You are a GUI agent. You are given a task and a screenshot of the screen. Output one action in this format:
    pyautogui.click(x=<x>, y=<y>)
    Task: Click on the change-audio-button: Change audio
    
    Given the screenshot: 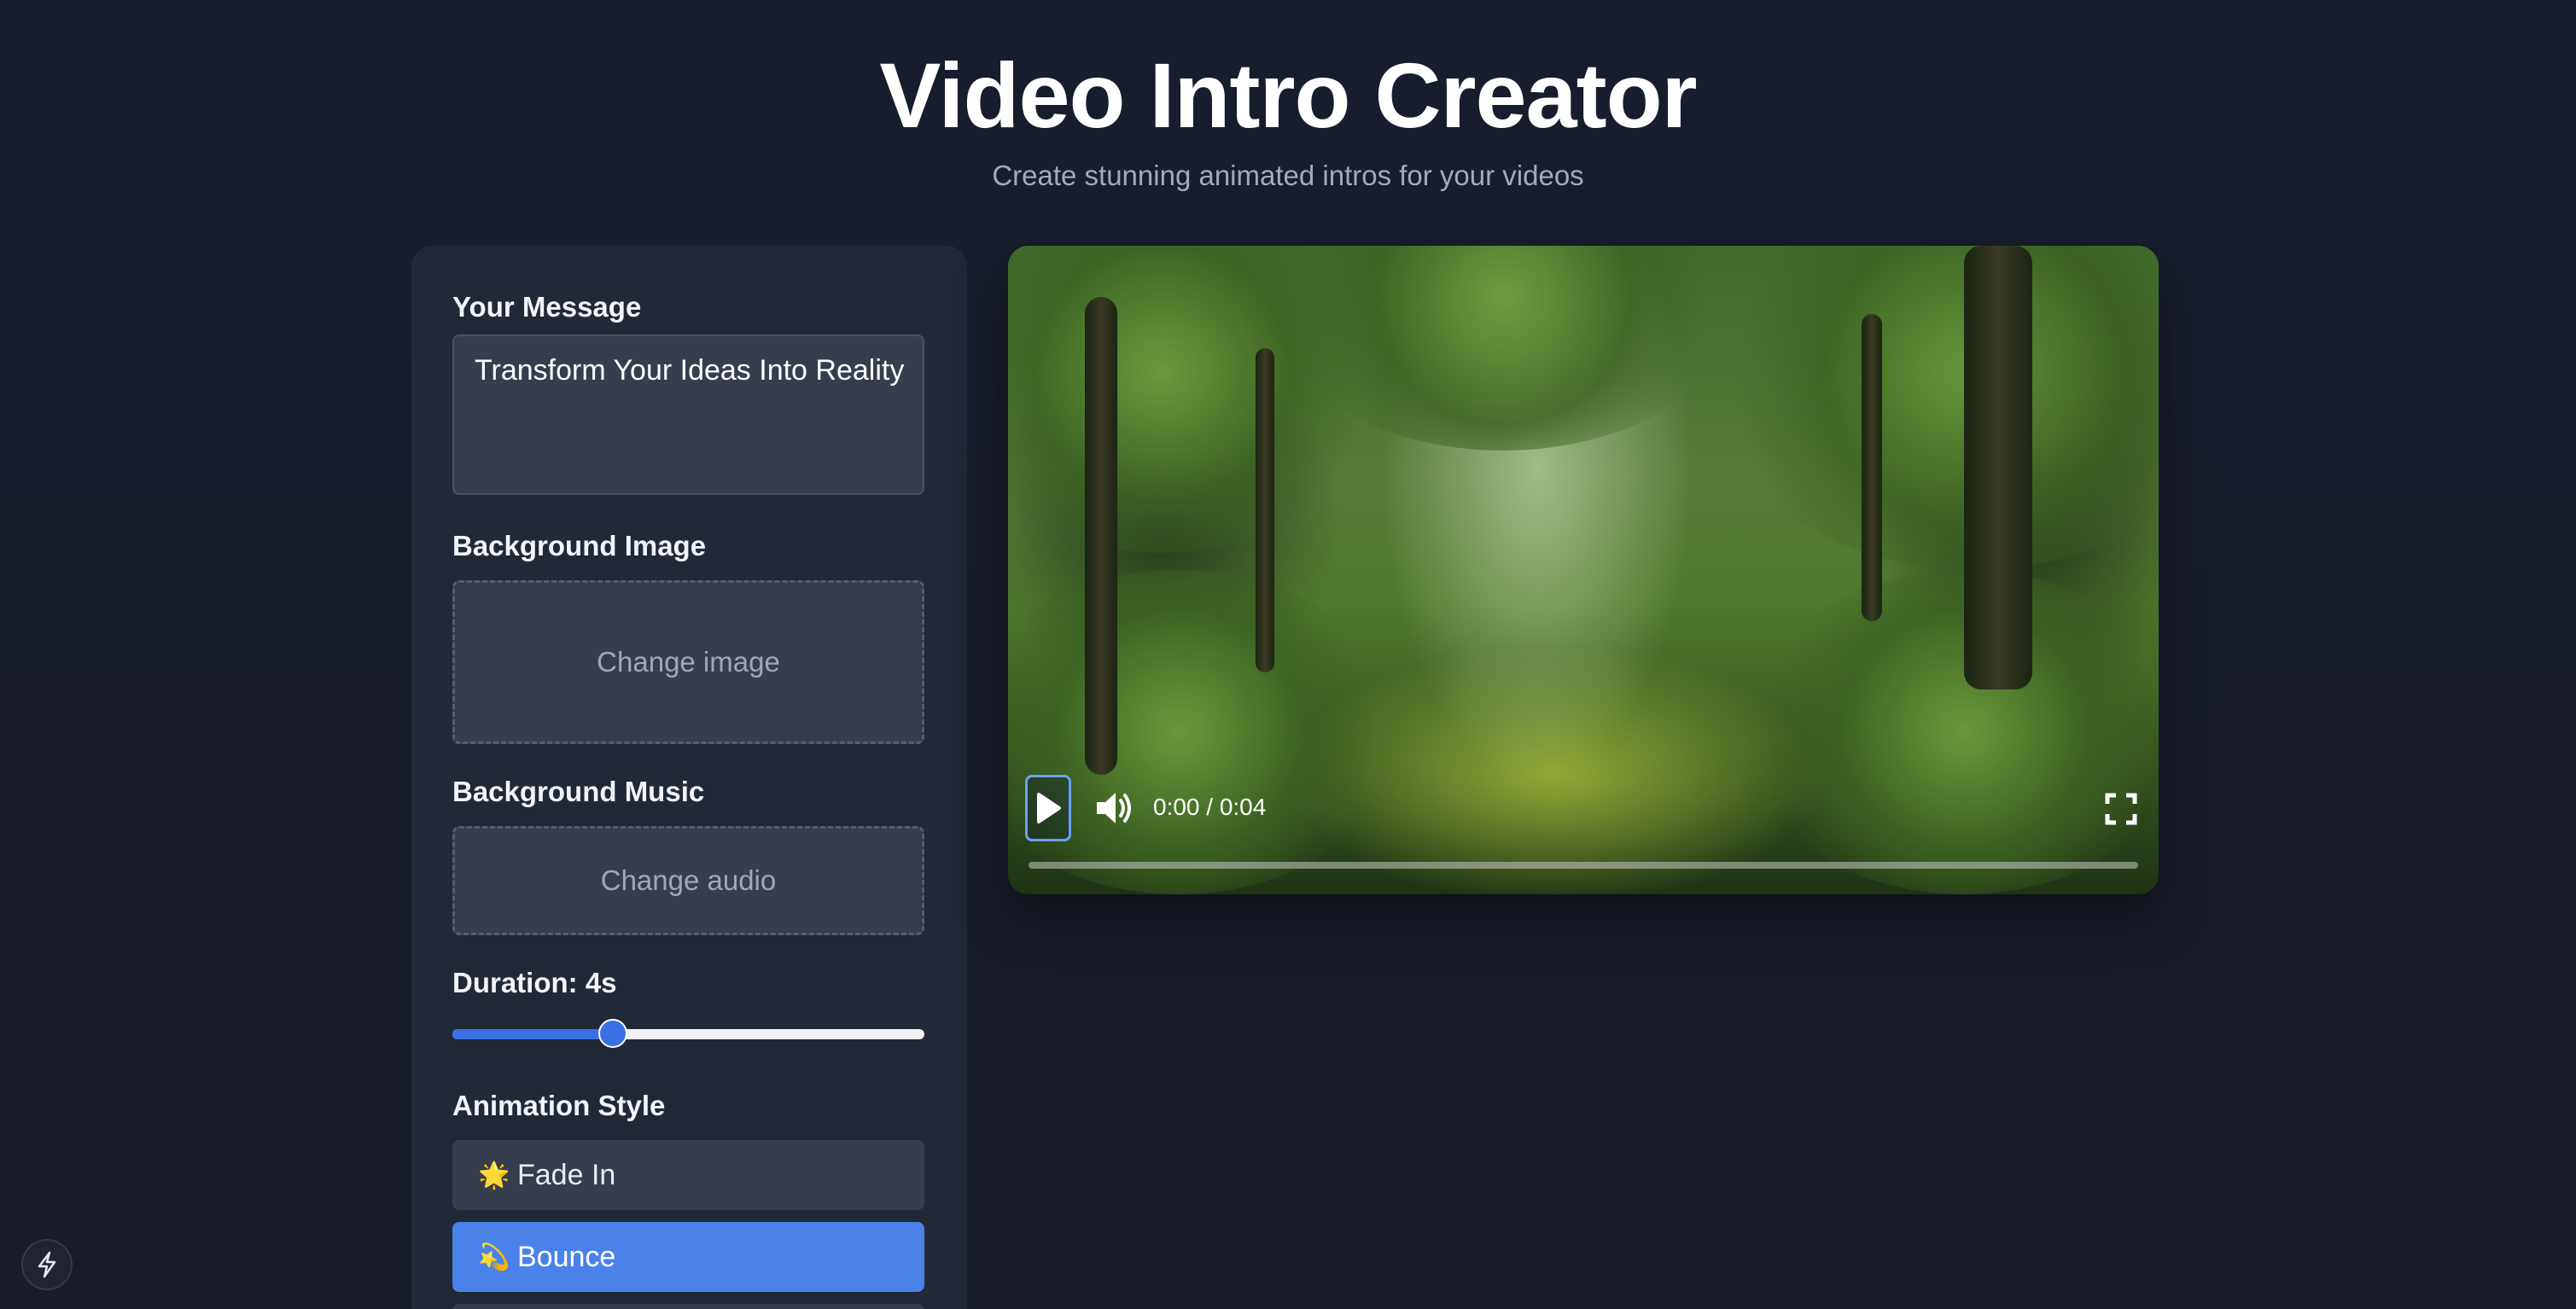 What is the action you would take?
    pyautogui.click(x=688, y=880)
    